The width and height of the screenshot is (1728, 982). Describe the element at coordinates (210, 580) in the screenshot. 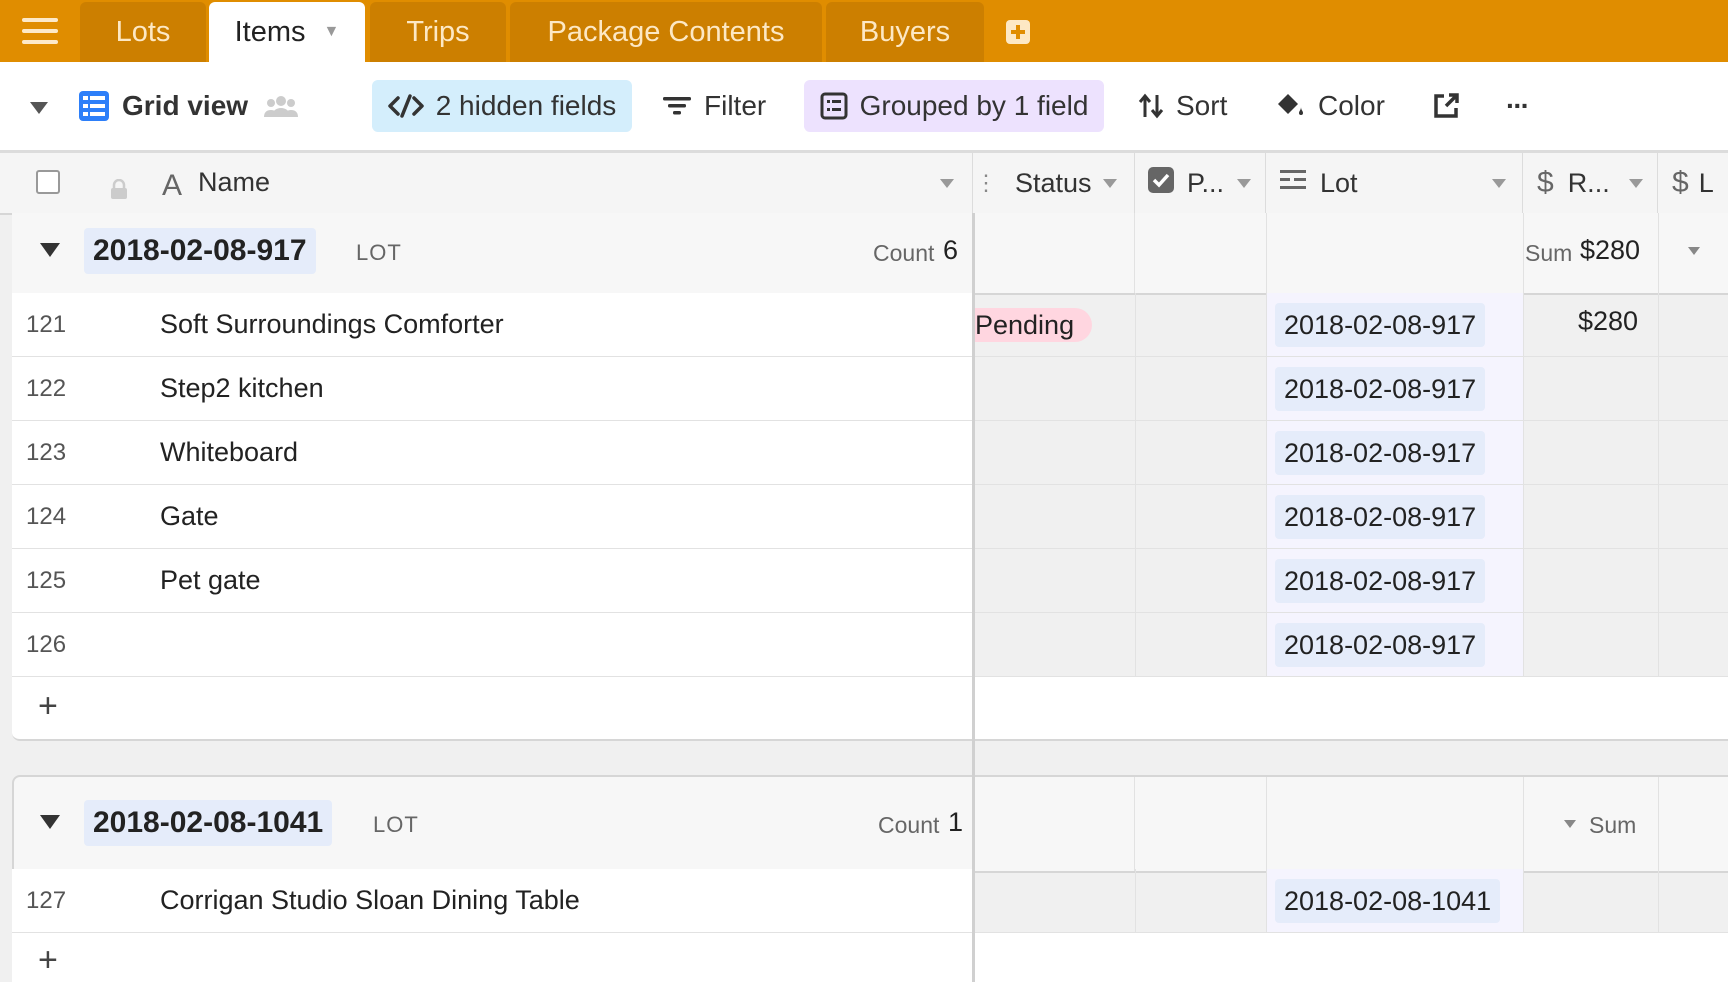

I see `row-name: Pet gate` at that location.